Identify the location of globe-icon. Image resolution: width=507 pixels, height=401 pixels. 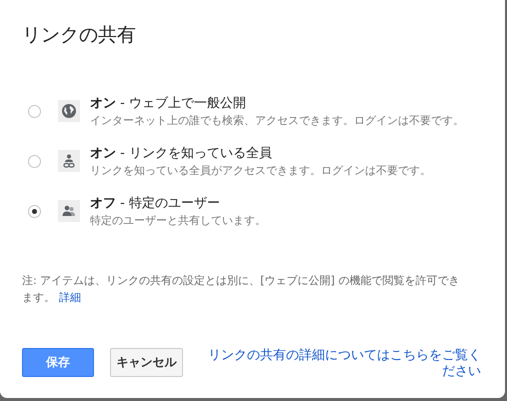
(69, 111).